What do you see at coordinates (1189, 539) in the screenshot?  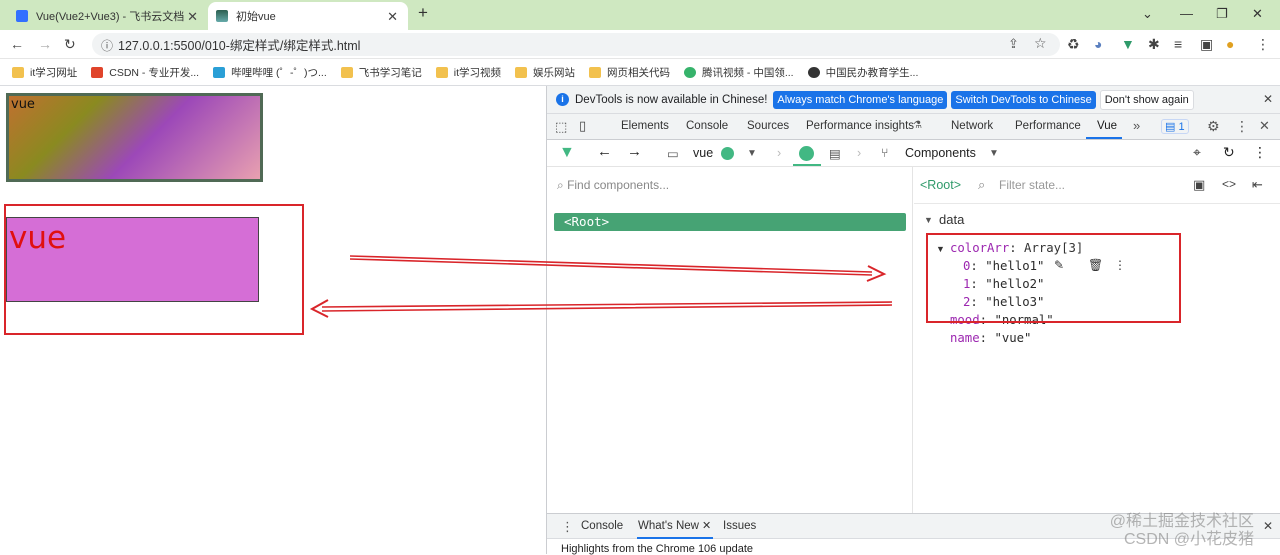 I see `watermark-line: CSDN @小花皮猪` at bounding box center [1189, 539].